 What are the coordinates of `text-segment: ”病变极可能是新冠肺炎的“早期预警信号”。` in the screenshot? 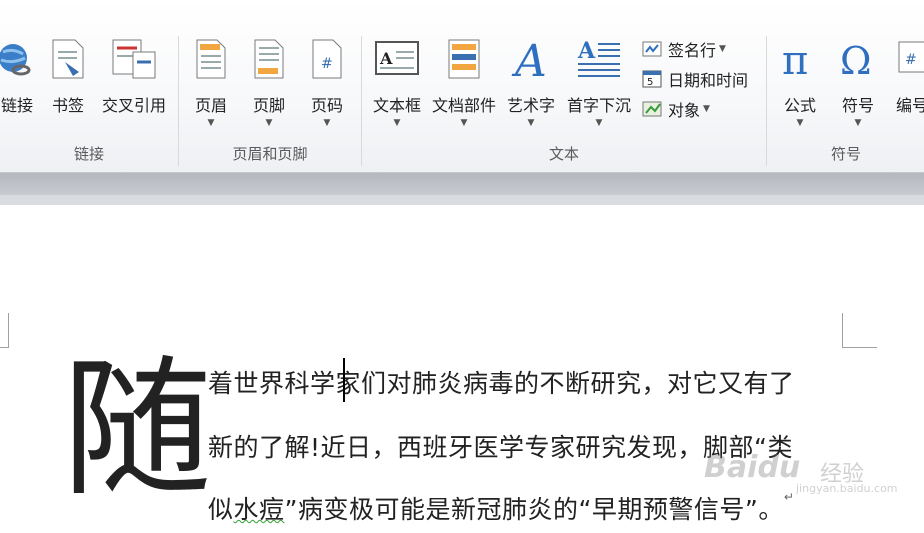 It's located at (534, 509).